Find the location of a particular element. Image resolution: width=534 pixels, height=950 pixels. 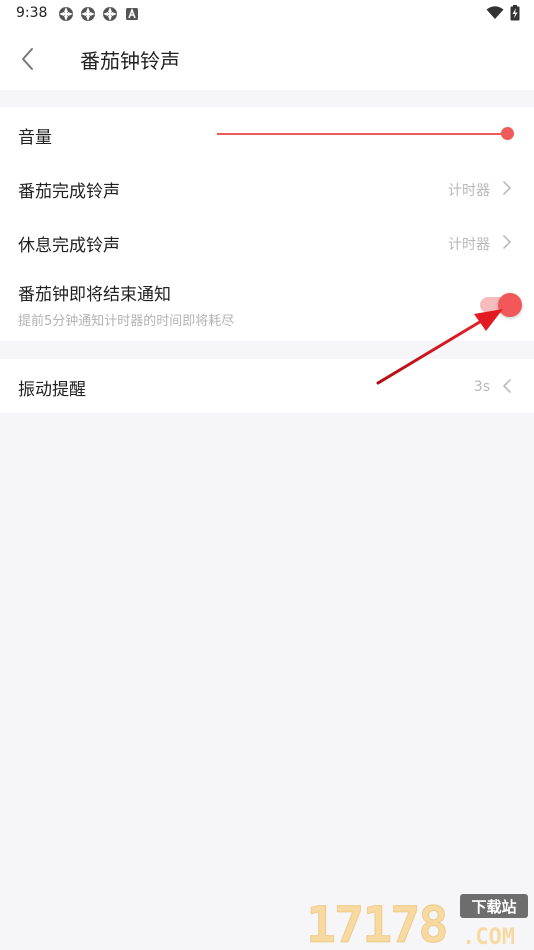

svg-text: 17178 is located at coordinates (376, 922).